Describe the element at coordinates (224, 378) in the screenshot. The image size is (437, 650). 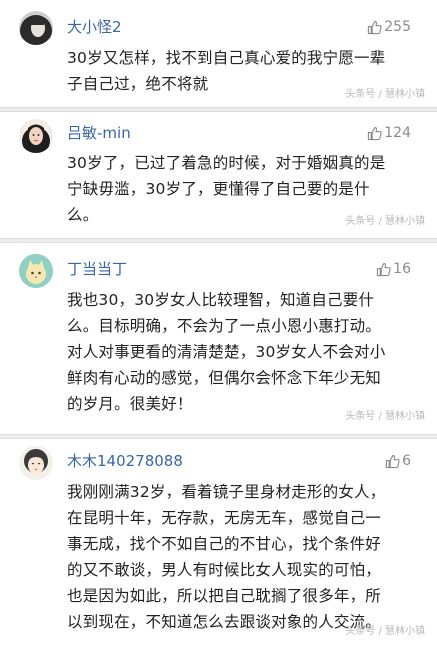
I see `comment-line: 鲜肉有心动的感觉，但偶尔会怀念下年少无知` at that location.